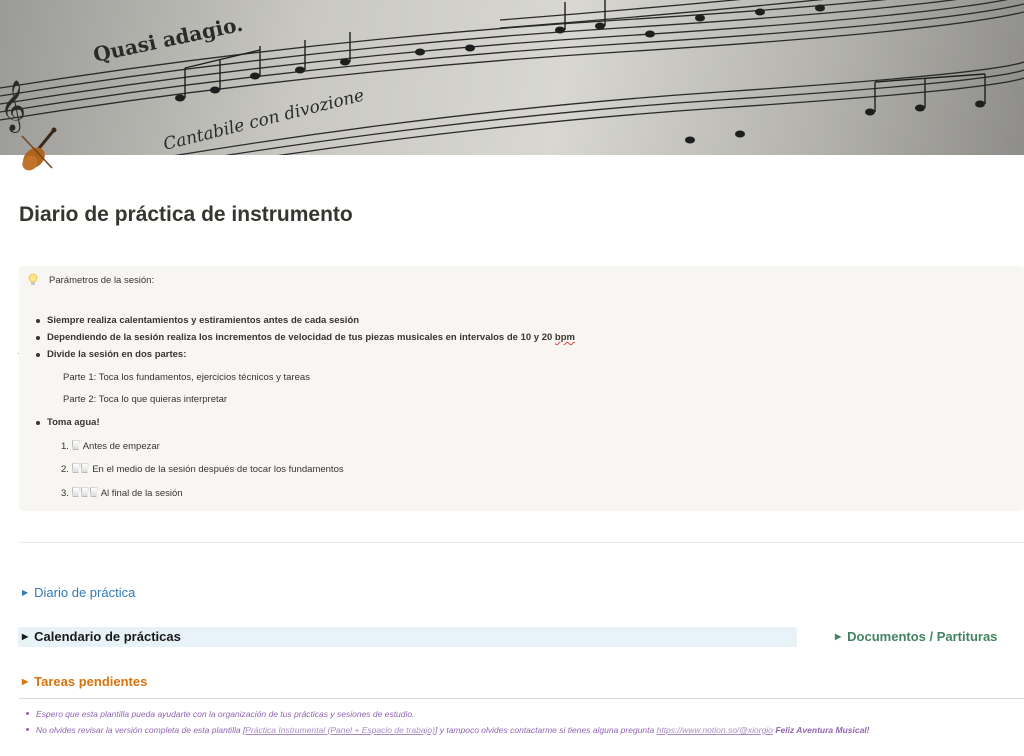  I want to click on footer-closing: Feliz Aventura Musical!, so click(822, 730).